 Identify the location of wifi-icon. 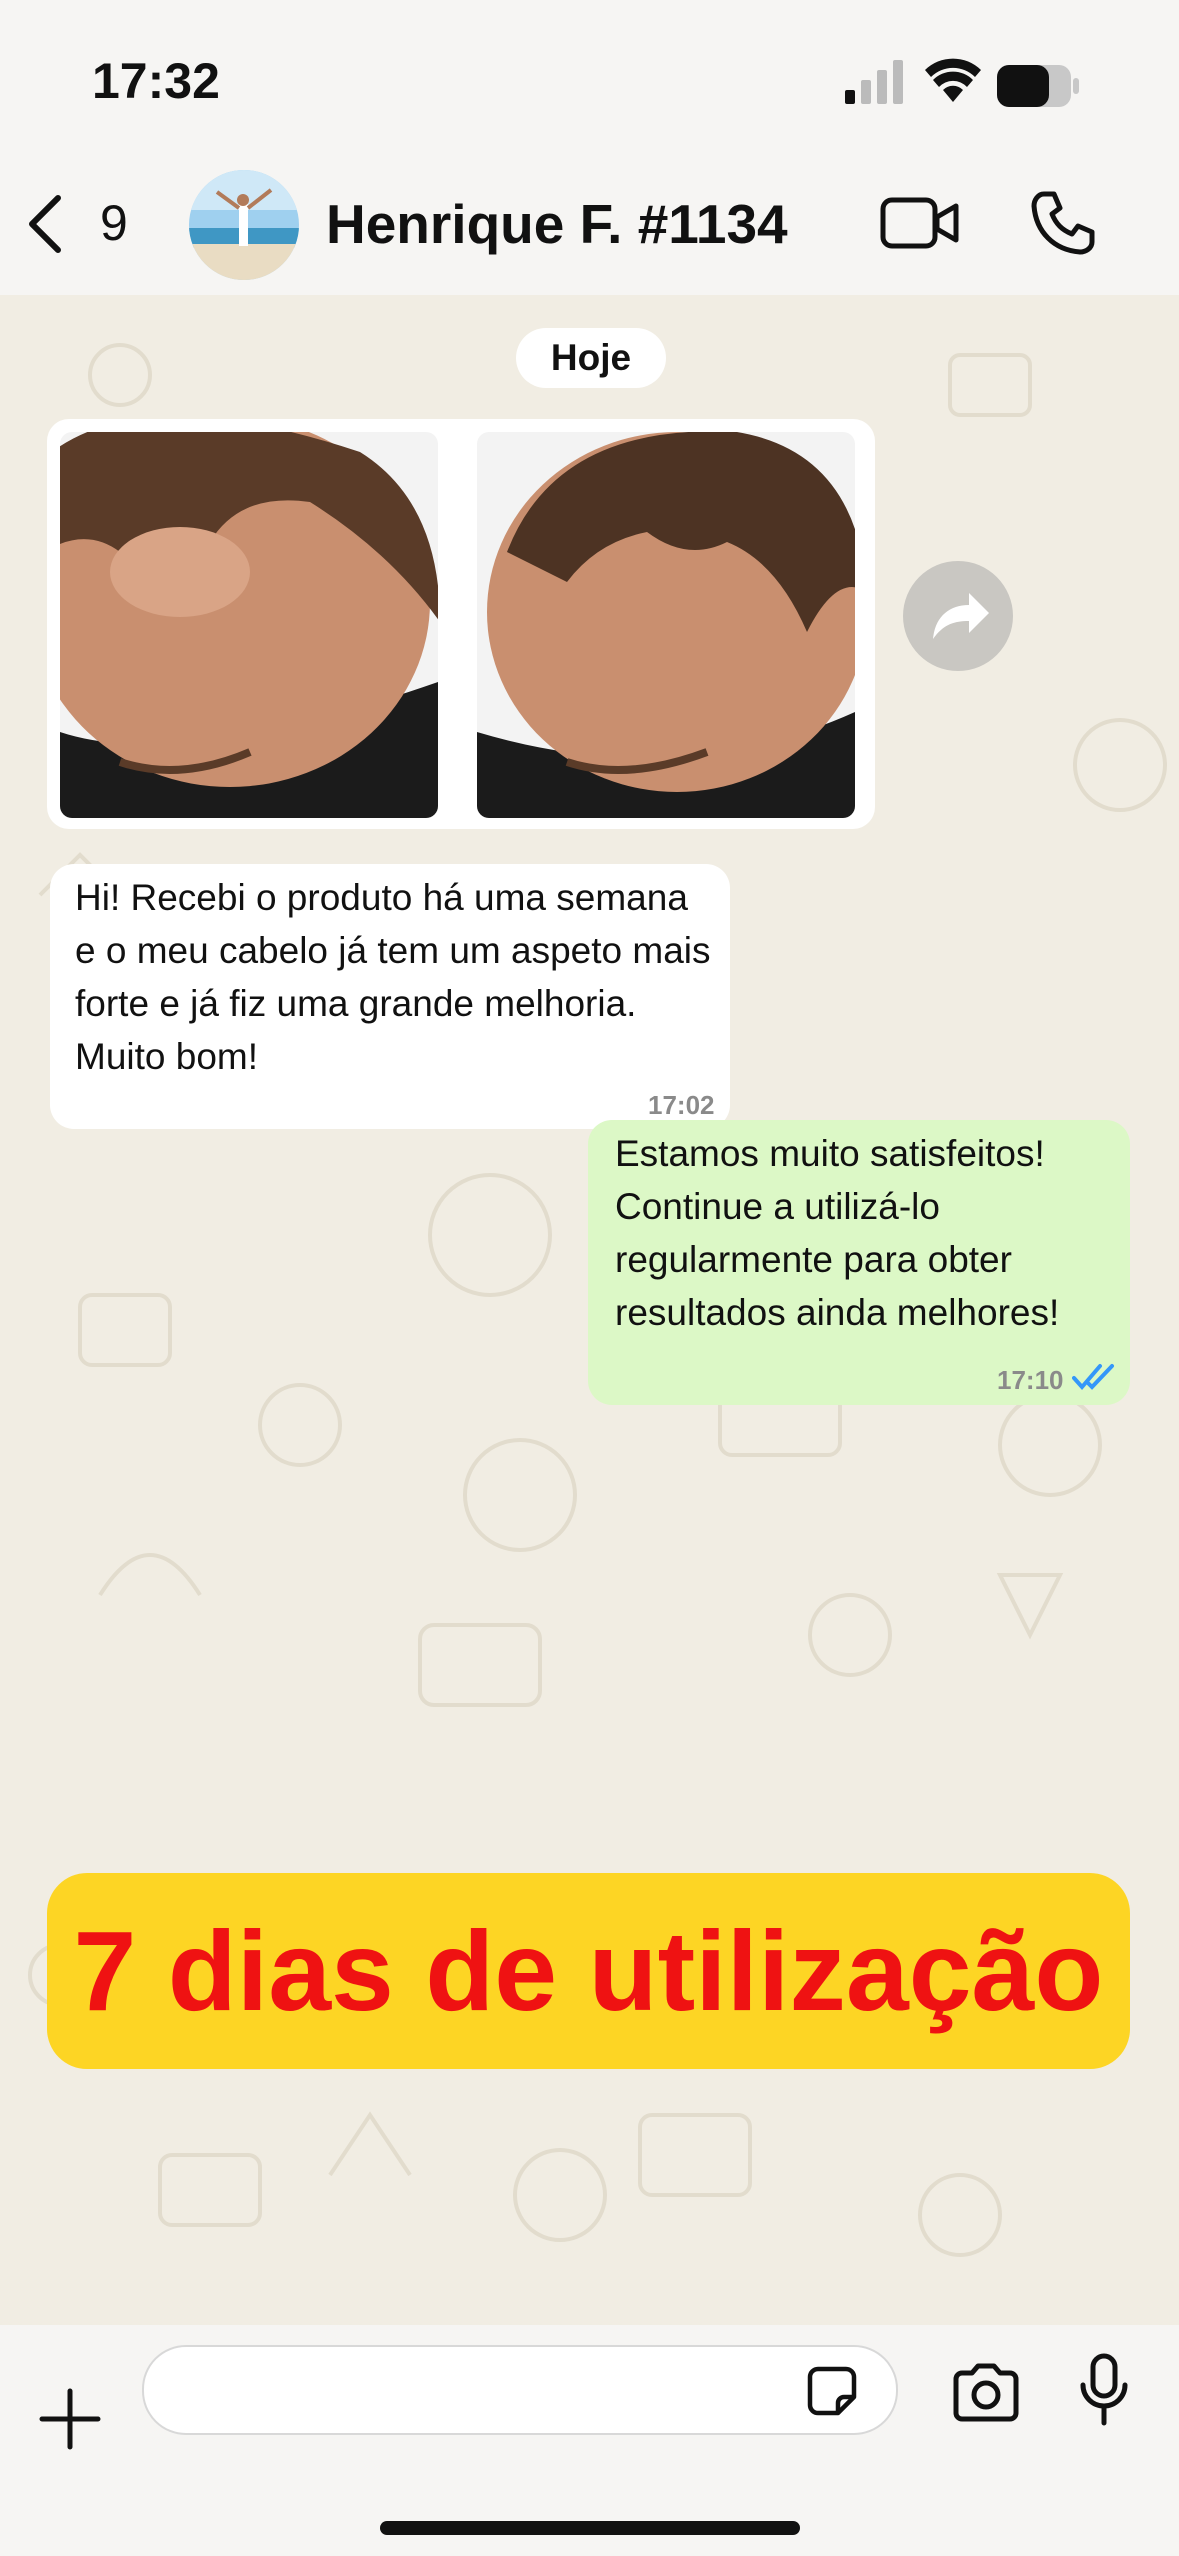
(953, 80).